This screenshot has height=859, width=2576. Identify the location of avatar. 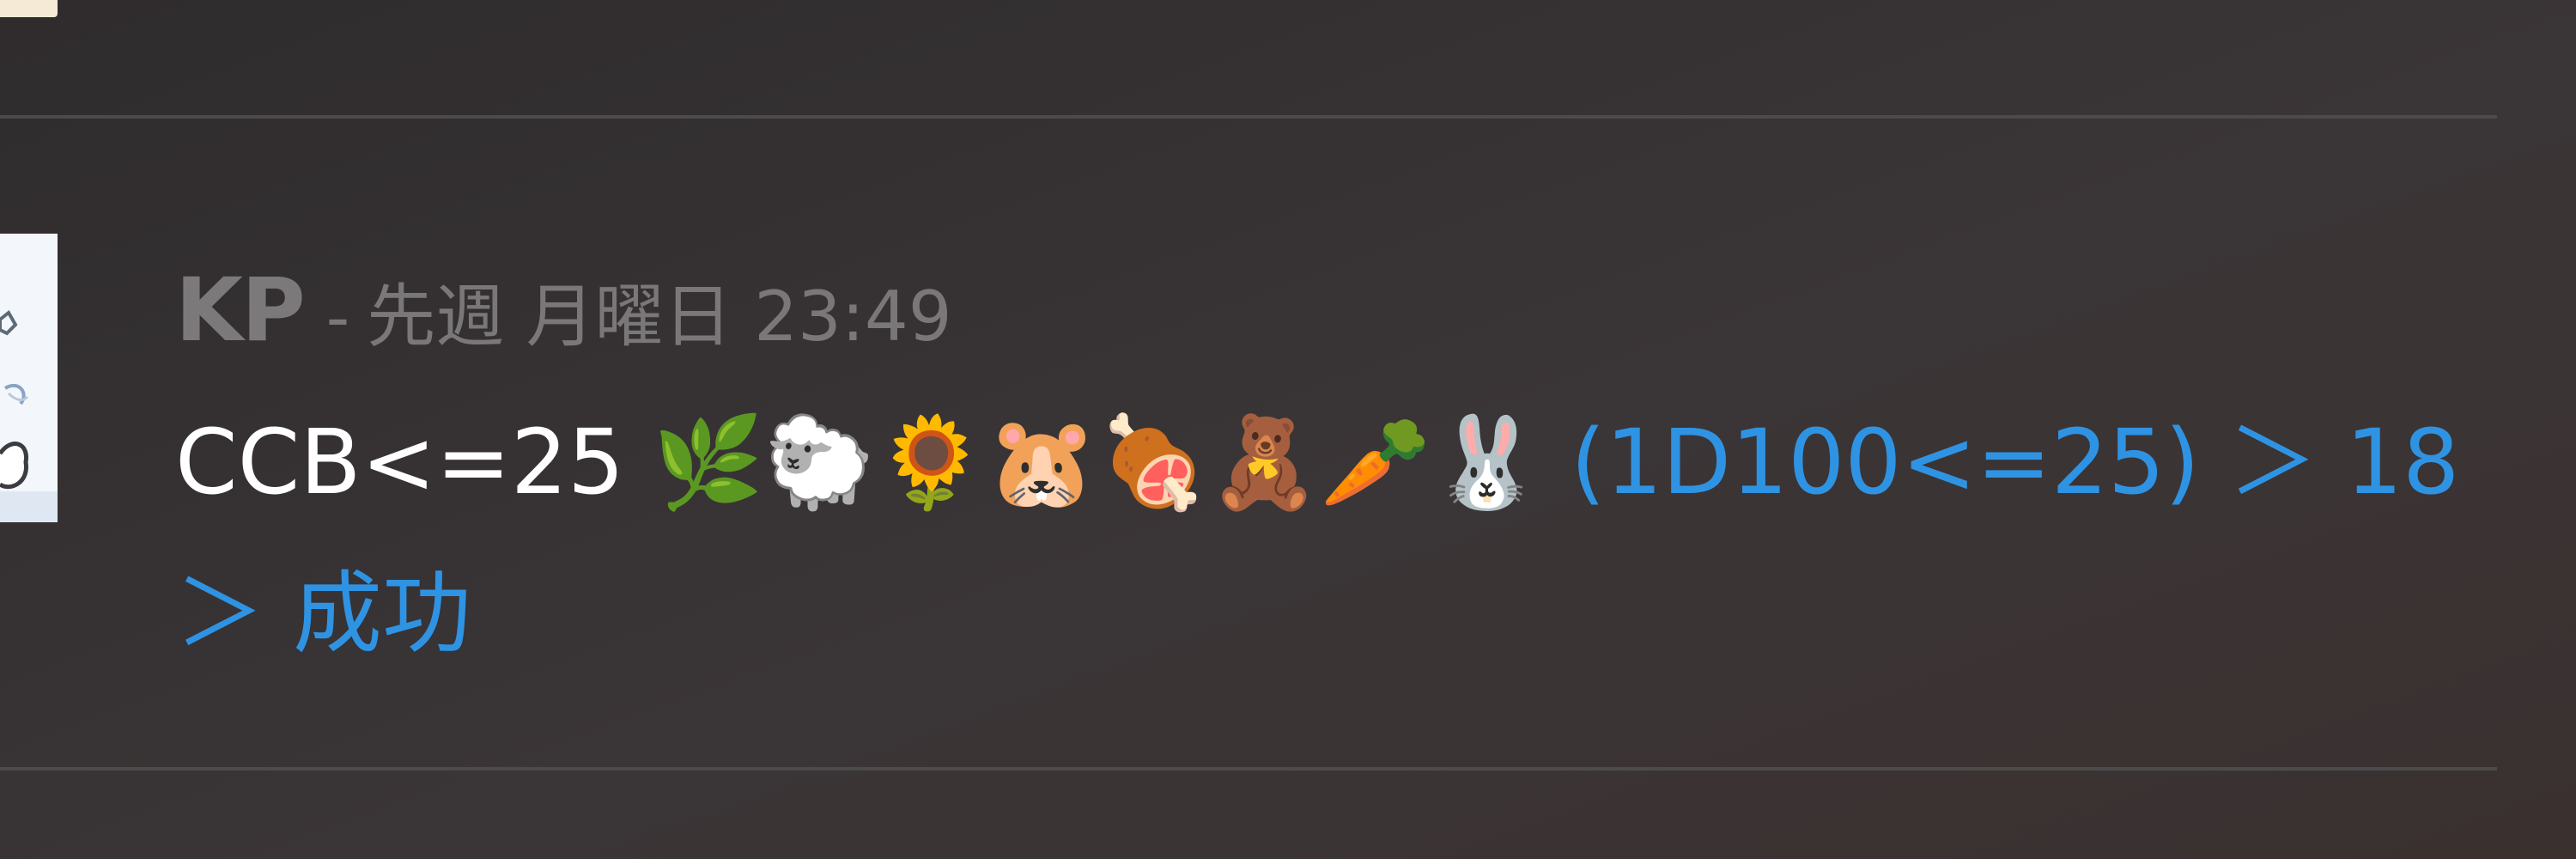
(29, 378).